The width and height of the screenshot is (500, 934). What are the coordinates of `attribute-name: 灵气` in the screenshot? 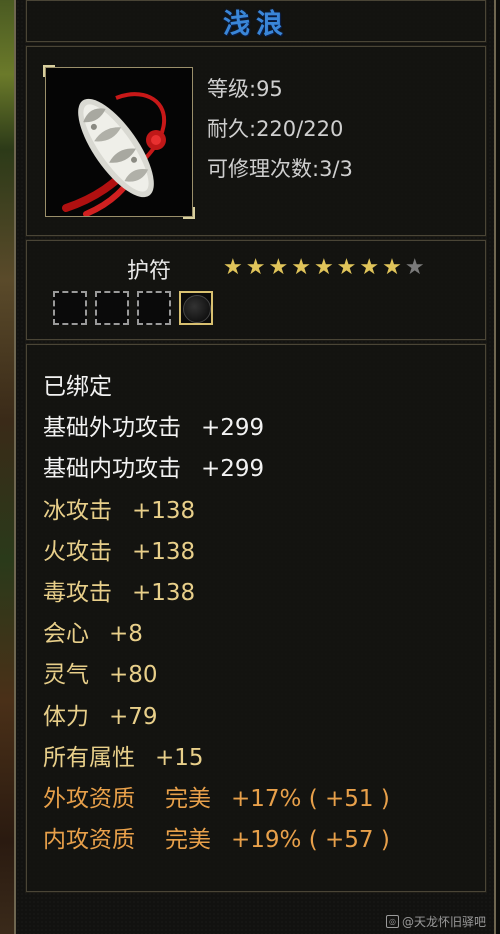 It's located at (66, 675).